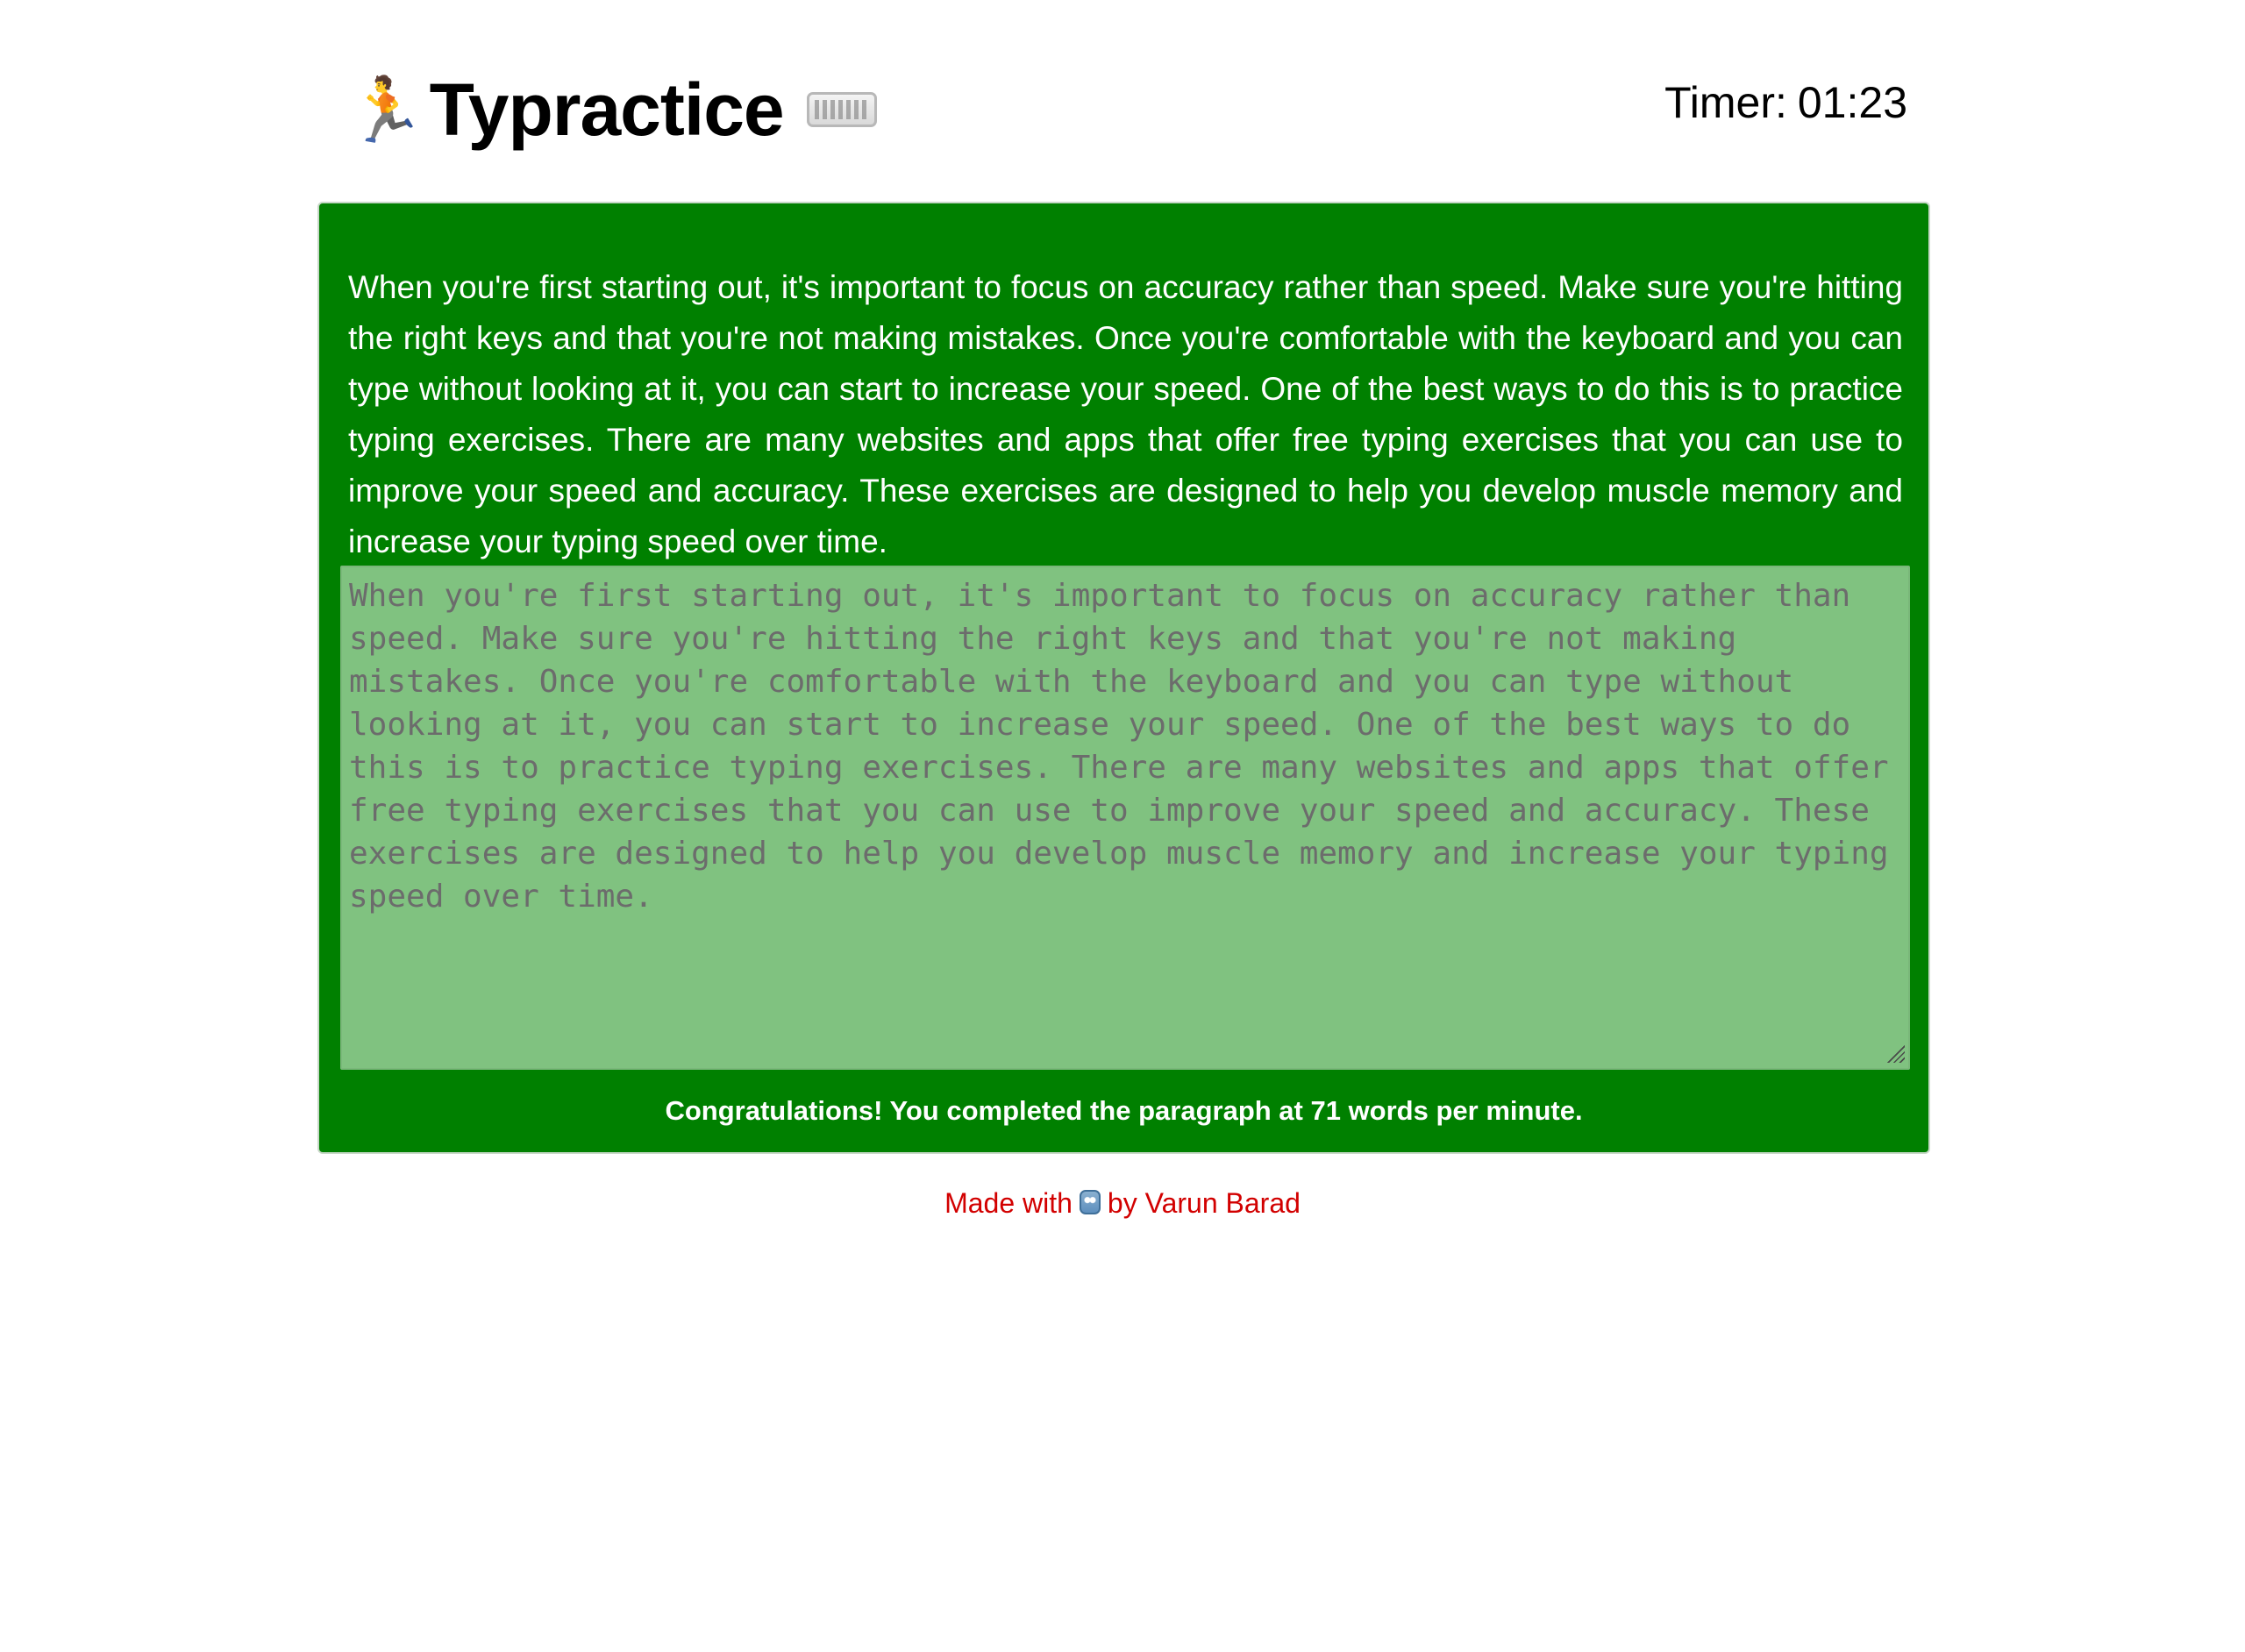 This screenshot has height=1652, width=2245. I want to click on timer: Timer: 01:23, so click(1785, 102).